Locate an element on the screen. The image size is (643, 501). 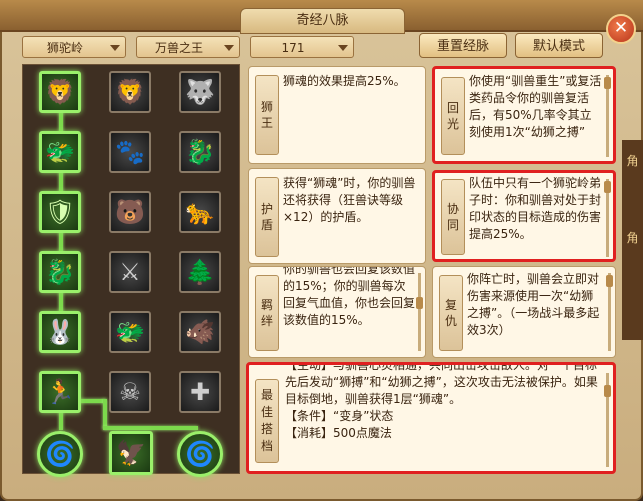
talent-title: 回 光 is located at coordinates (453, 116).